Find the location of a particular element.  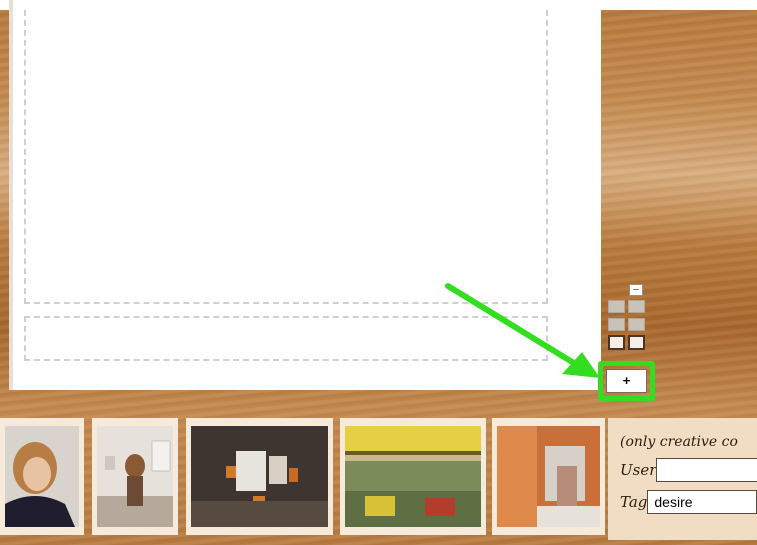

search-panel: (only creative co User Tag is located at coordinates (682, 479).